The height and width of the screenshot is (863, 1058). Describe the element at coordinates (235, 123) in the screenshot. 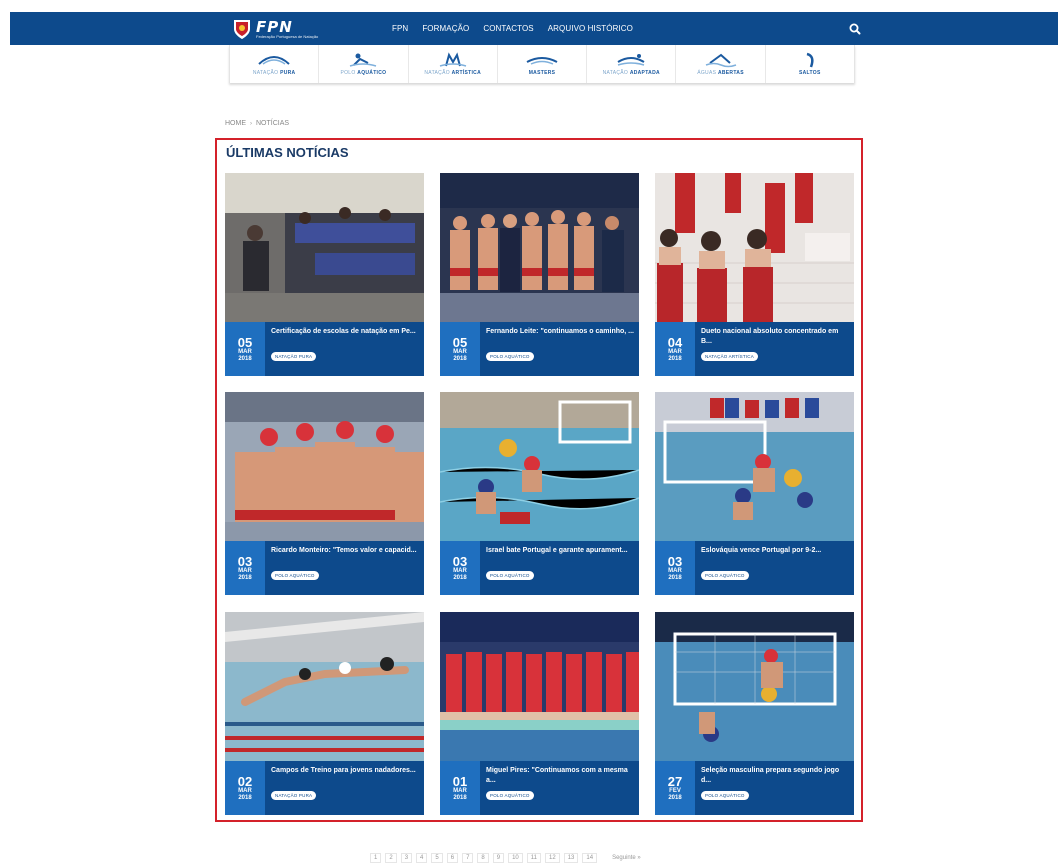

I see `breadcrumb-home: HOME` at that location.